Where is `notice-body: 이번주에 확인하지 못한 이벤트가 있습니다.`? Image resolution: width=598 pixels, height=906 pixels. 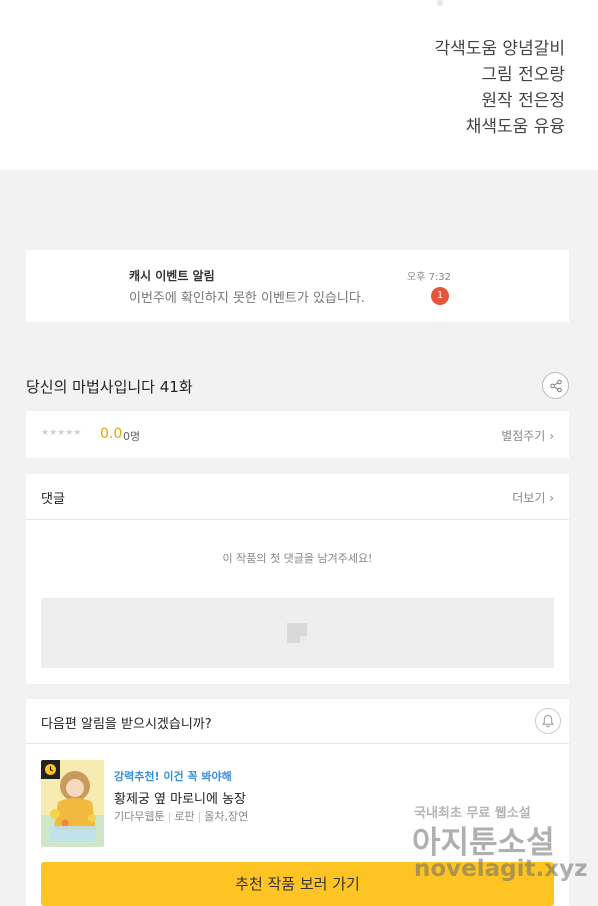 notice-body: 이번주에 확인하지 못한 이벤트가 있습니다. is located at coordinates (247, 298).